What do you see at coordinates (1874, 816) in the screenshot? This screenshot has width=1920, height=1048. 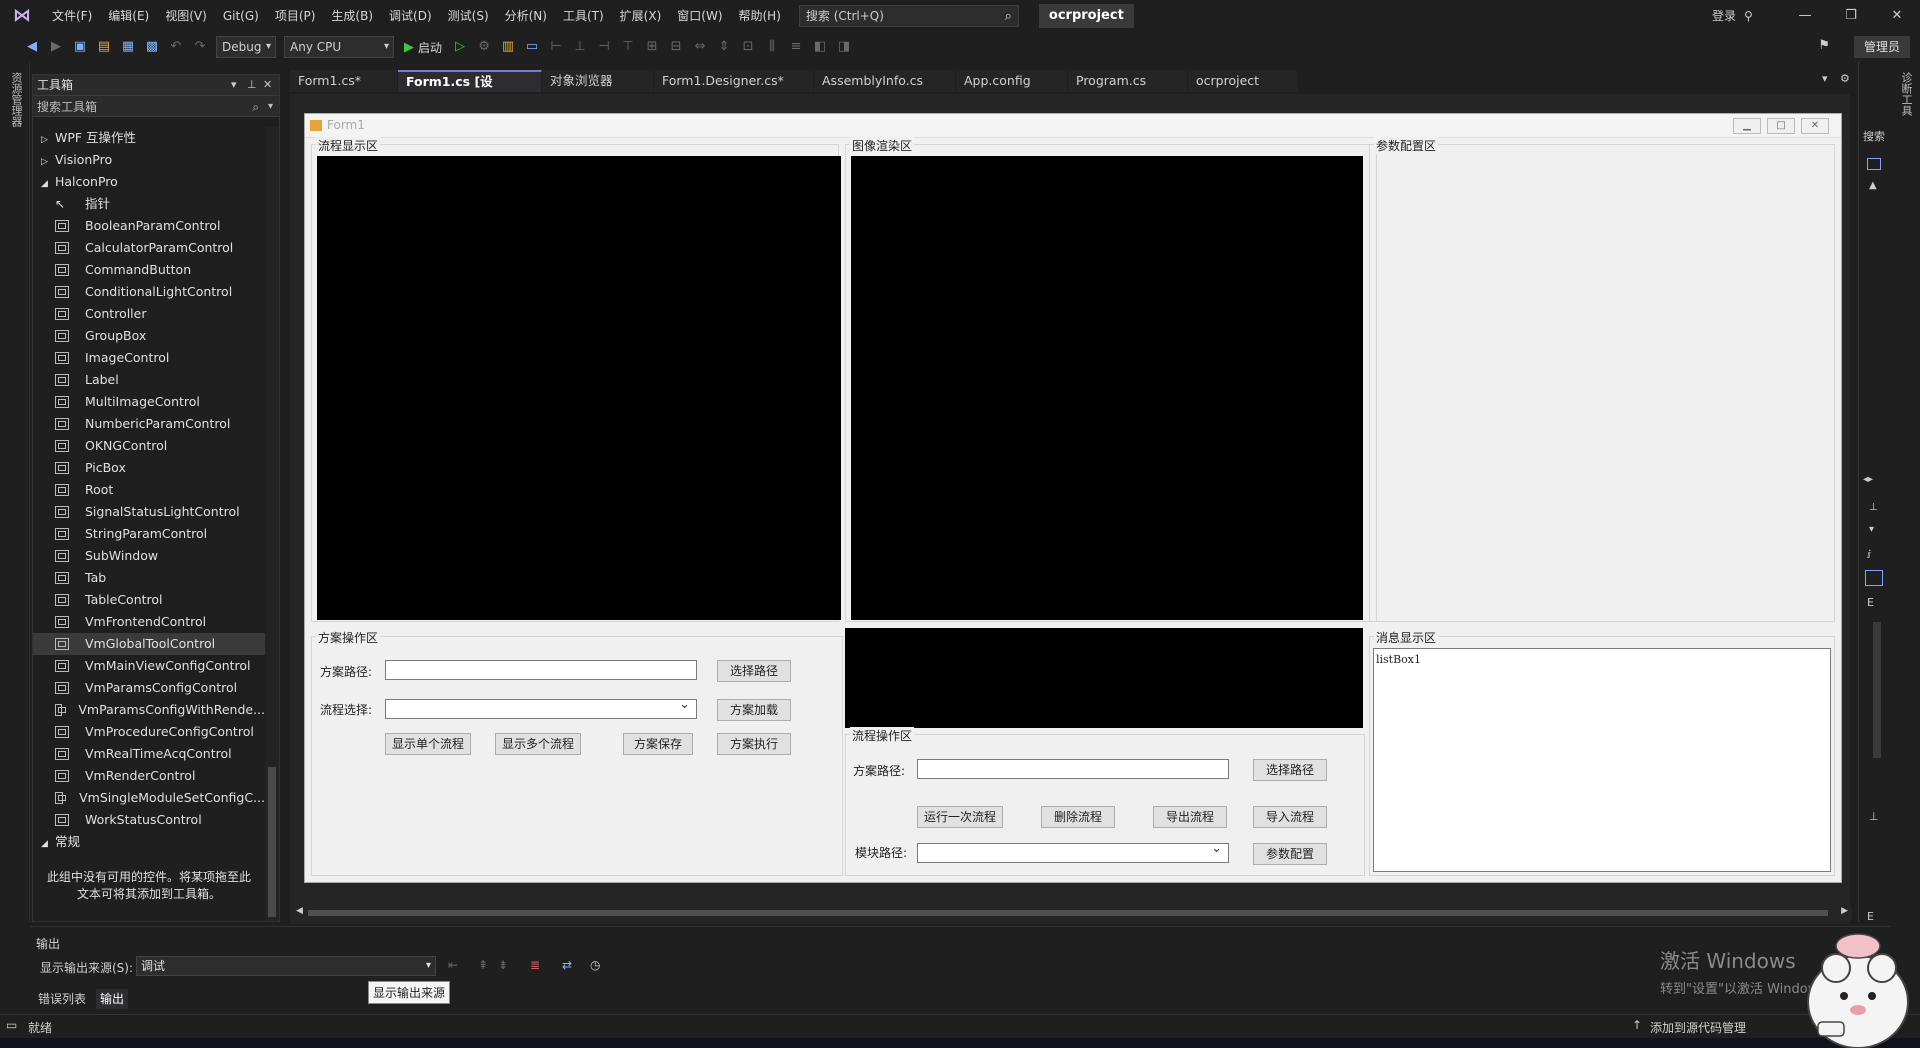 I see `pin-small-icon: ⊥` at bounding box center [1874, 816].